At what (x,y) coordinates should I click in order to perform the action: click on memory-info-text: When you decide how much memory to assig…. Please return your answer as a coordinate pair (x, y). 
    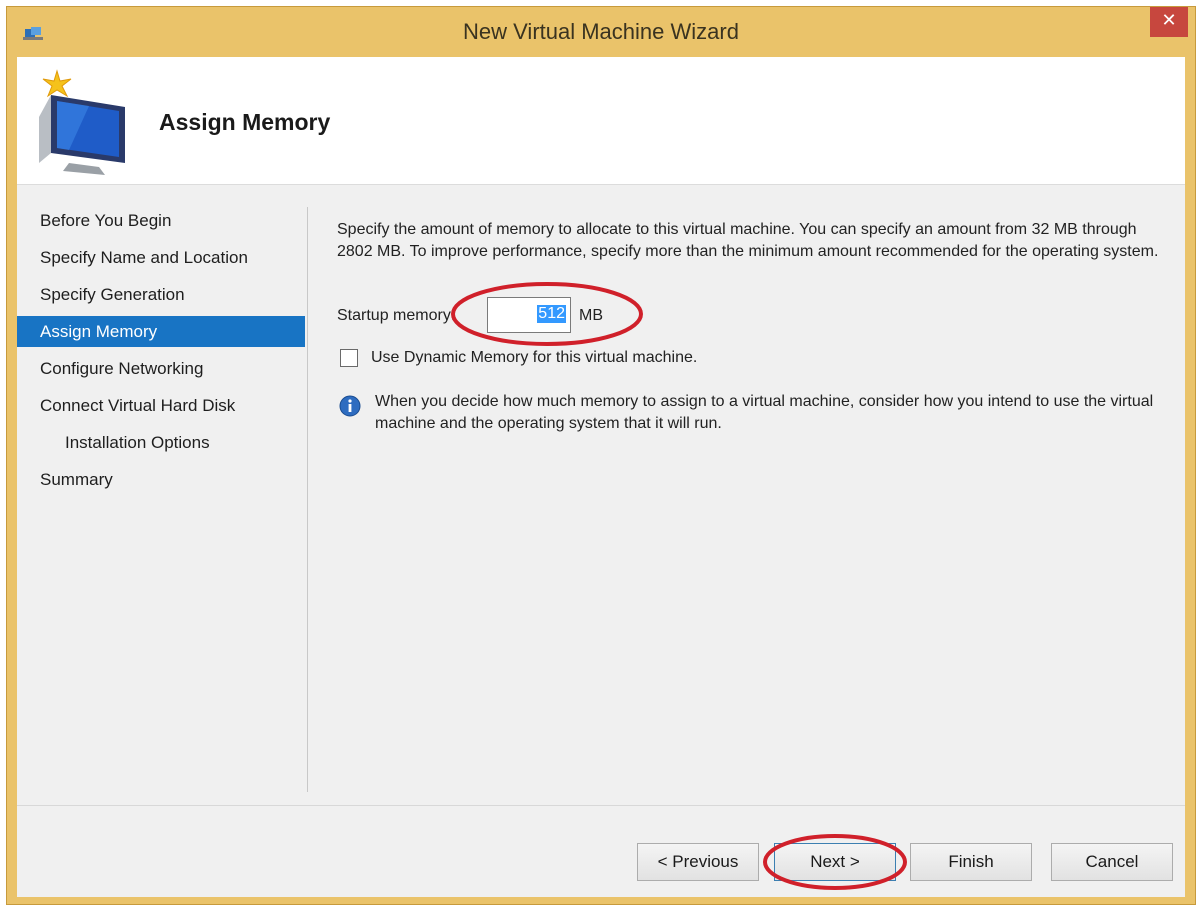
    Looking at the image, I should click on (764, 412).